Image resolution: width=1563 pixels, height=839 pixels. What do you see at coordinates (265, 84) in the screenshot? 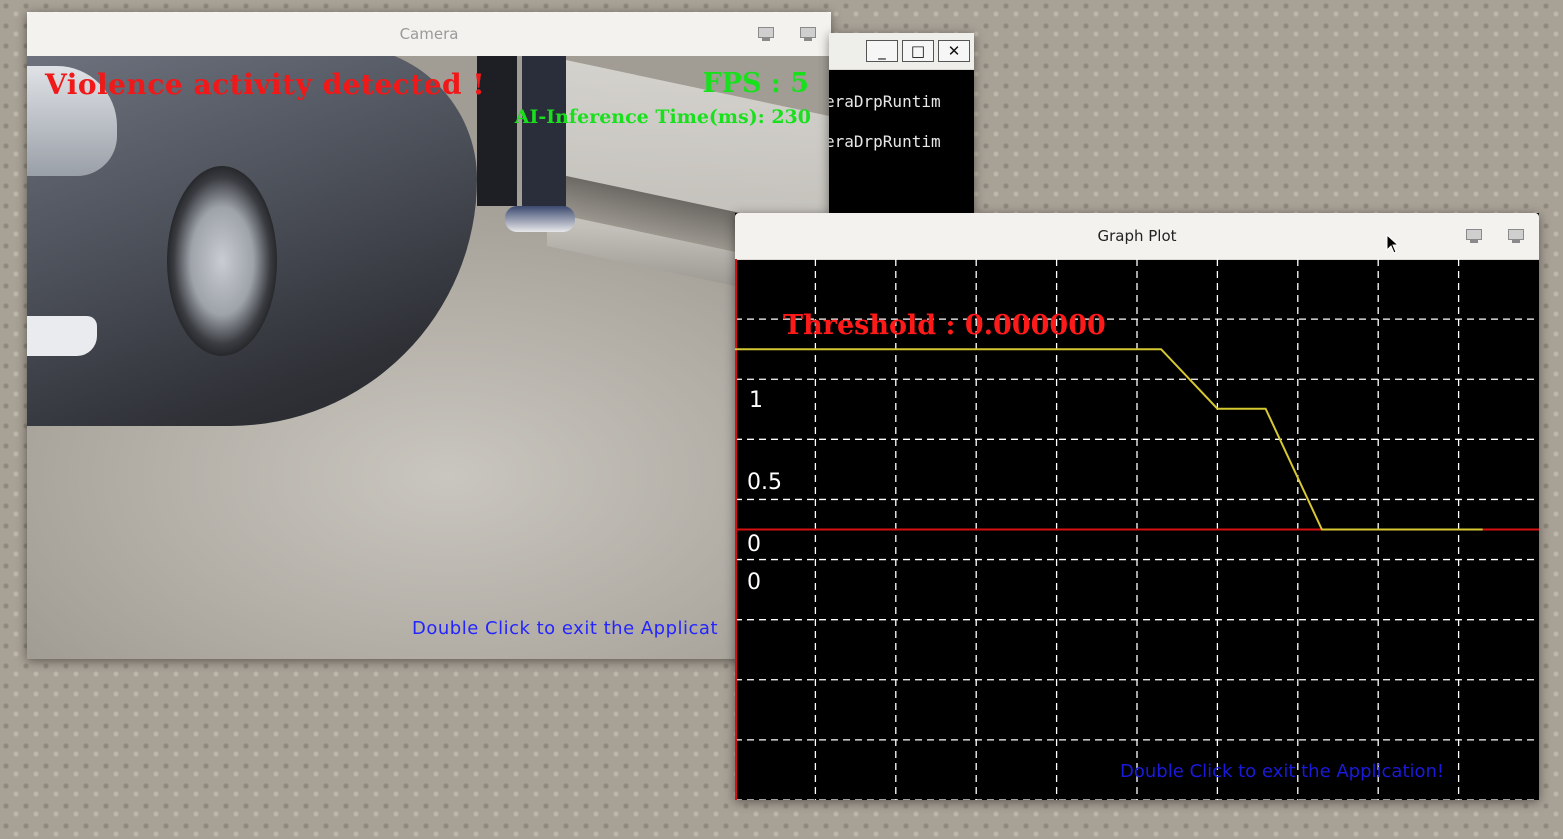
I see `violence-alert-text: Violence activity detected !` at bounding box center [265, 84].